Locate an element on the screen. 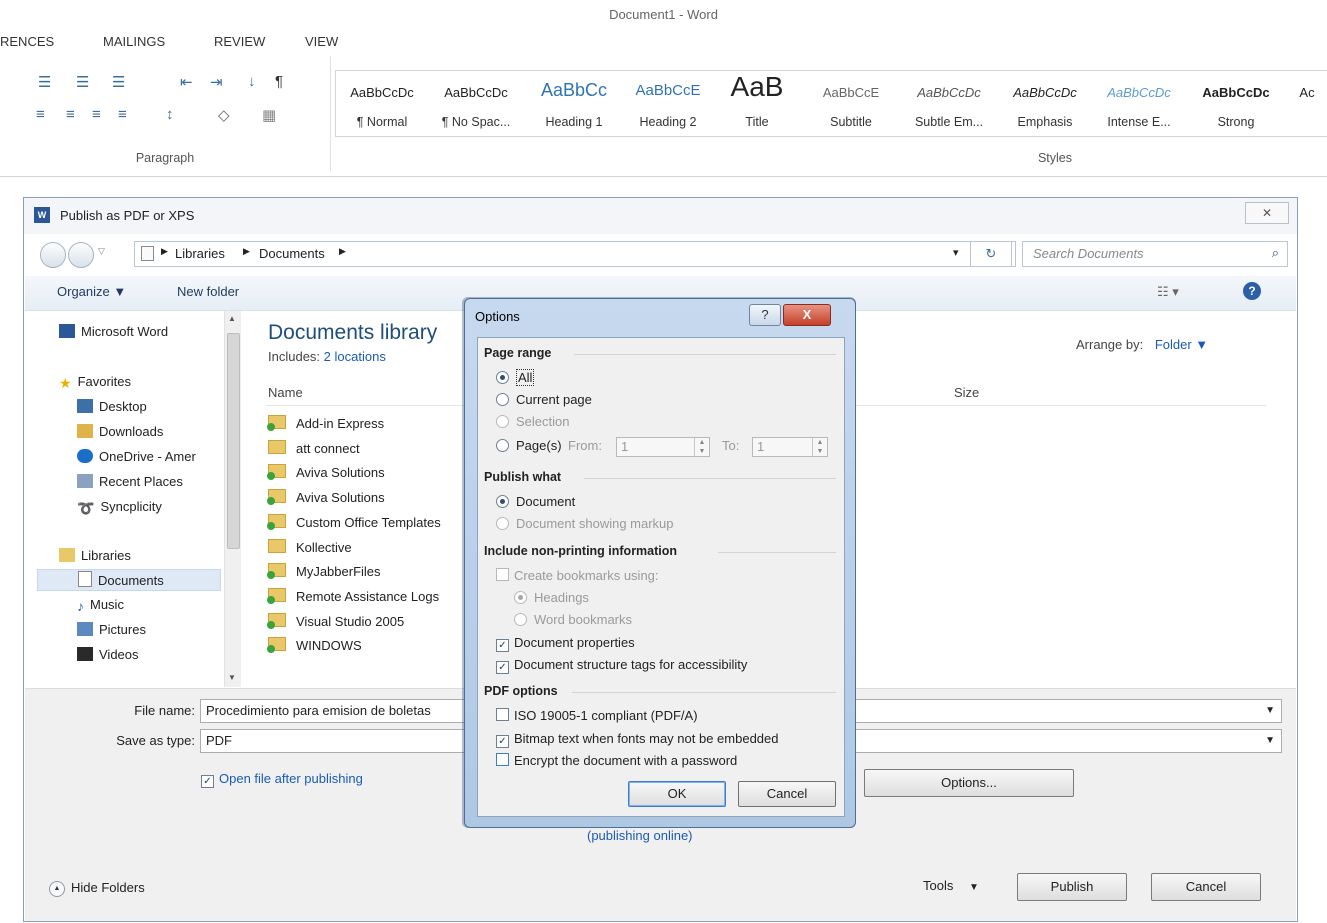 This screenshot has width=1327, height=923. publish-document-radio: Document is located at coordinates (535, 502).